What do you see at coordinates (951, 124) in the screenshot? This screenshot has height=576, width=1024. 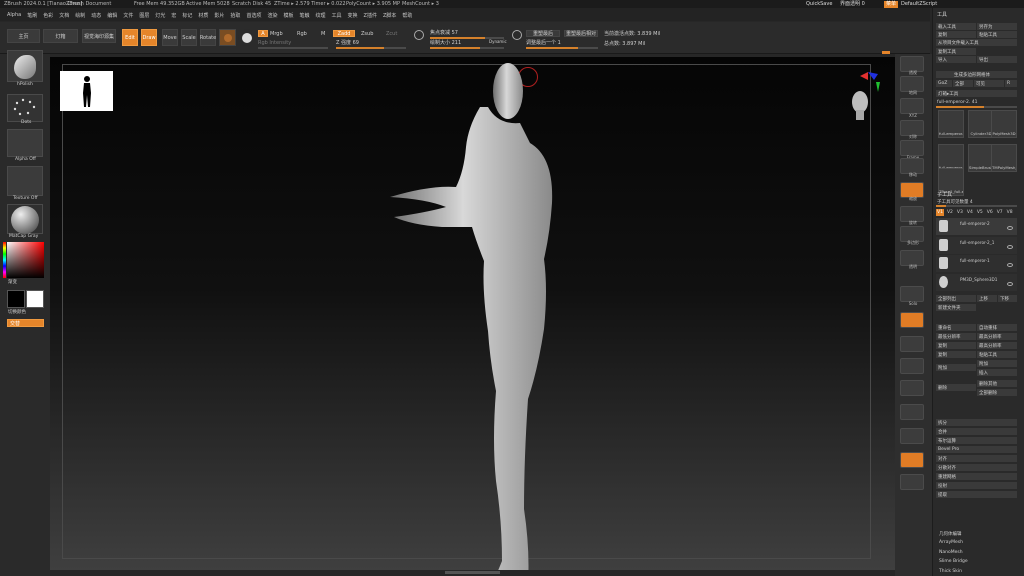 I see `tool-thumbnail: full-emperor-2` at bounding box center [951, 124].